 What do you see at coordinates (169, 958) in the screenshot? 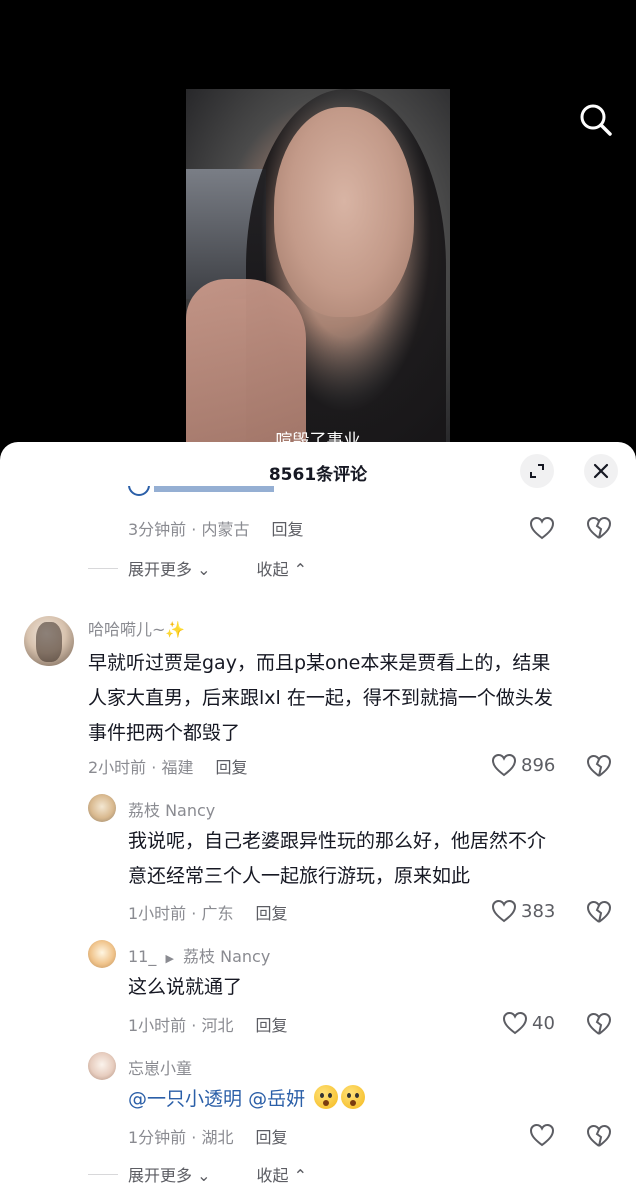
I see `reply-arrow-icon: ▶` at bounding box center [169, 958].